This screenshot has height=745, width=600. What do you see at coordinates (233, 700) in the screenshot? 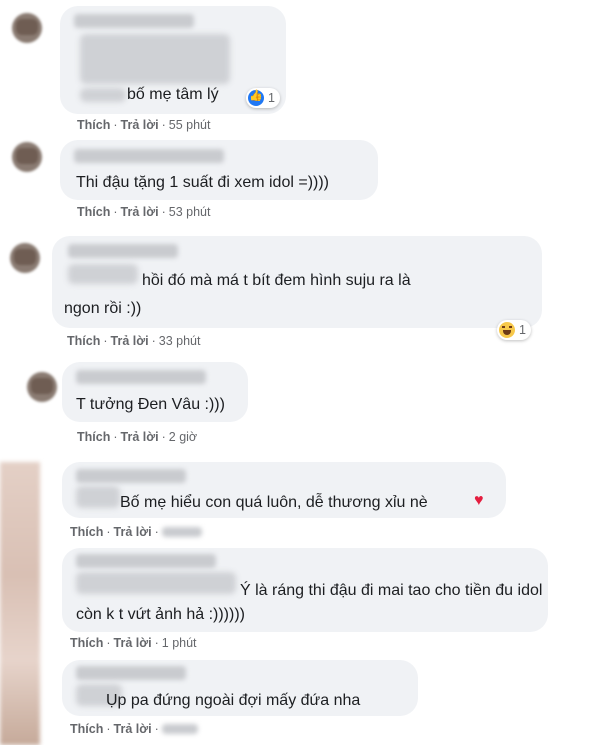
I see `comment-text: Ụp pa đứng ngoài đợi mấy đứa nha` at bounding box center [233, 700].